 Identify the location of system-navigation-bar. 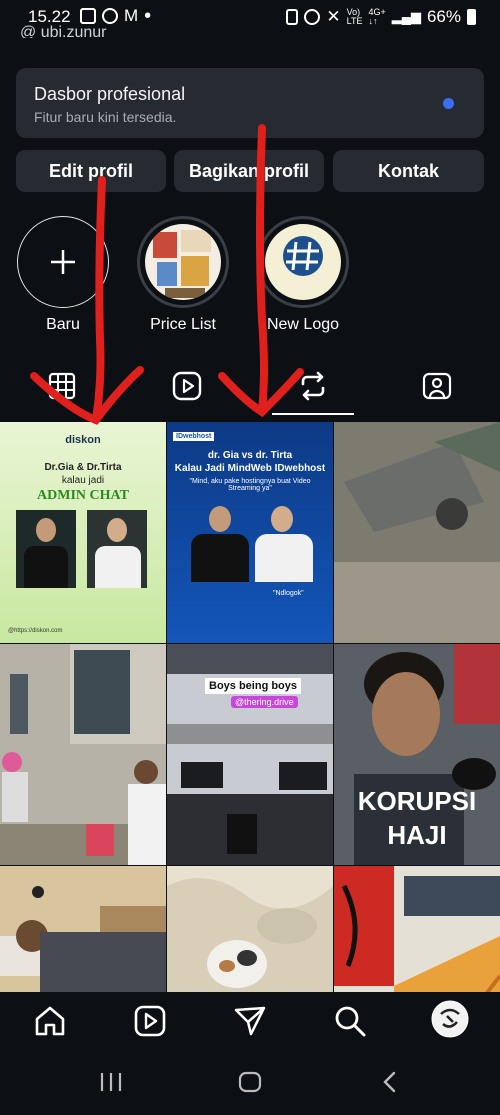
(250, 1082).